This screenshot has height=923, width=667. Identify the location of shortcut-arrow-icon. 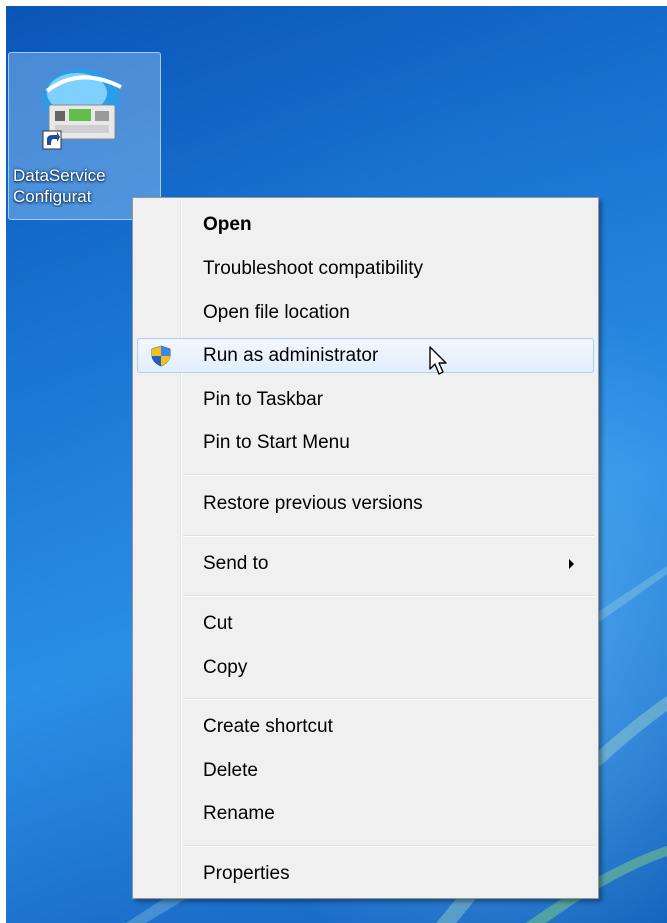
(52, 140).